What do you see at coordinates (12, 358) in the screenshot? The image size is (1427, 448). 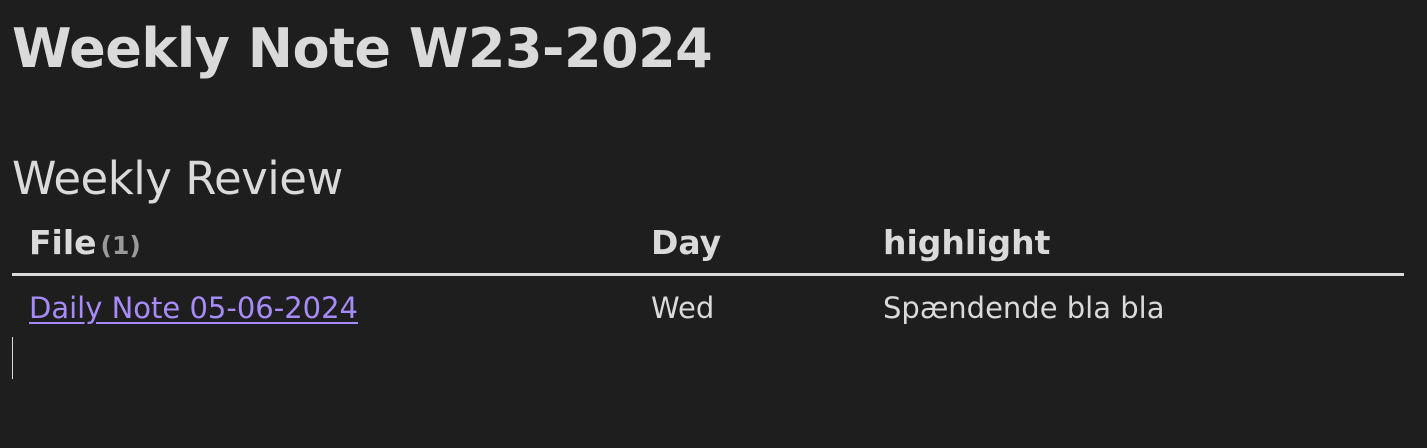 I see `text-cursor` at bounding box center [12, 358].